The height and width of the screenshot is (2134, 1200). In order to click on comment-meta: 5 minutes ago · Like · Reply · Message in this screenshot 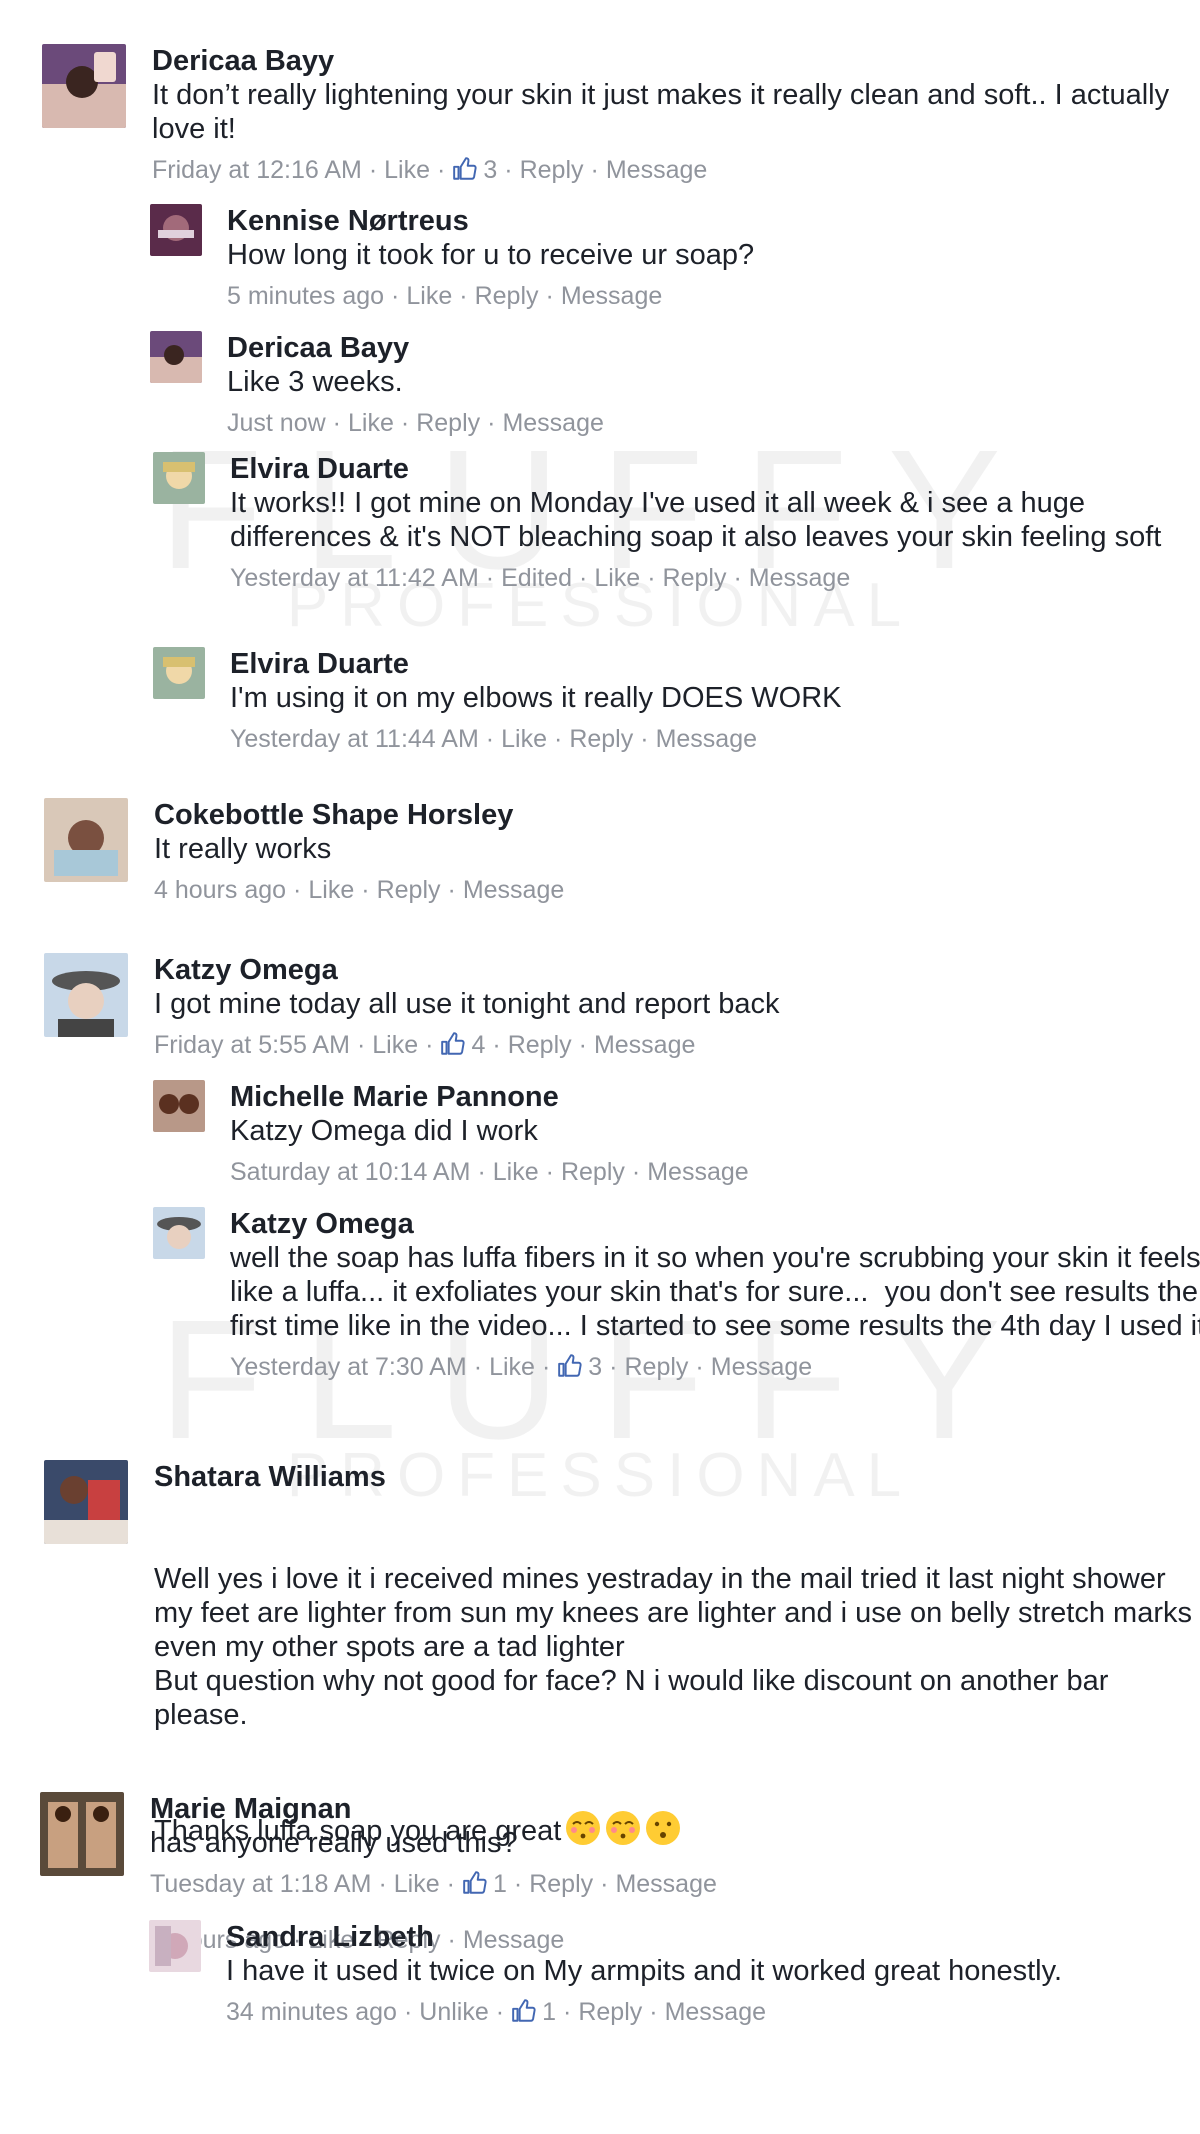, I will do `click(445, 296)`.